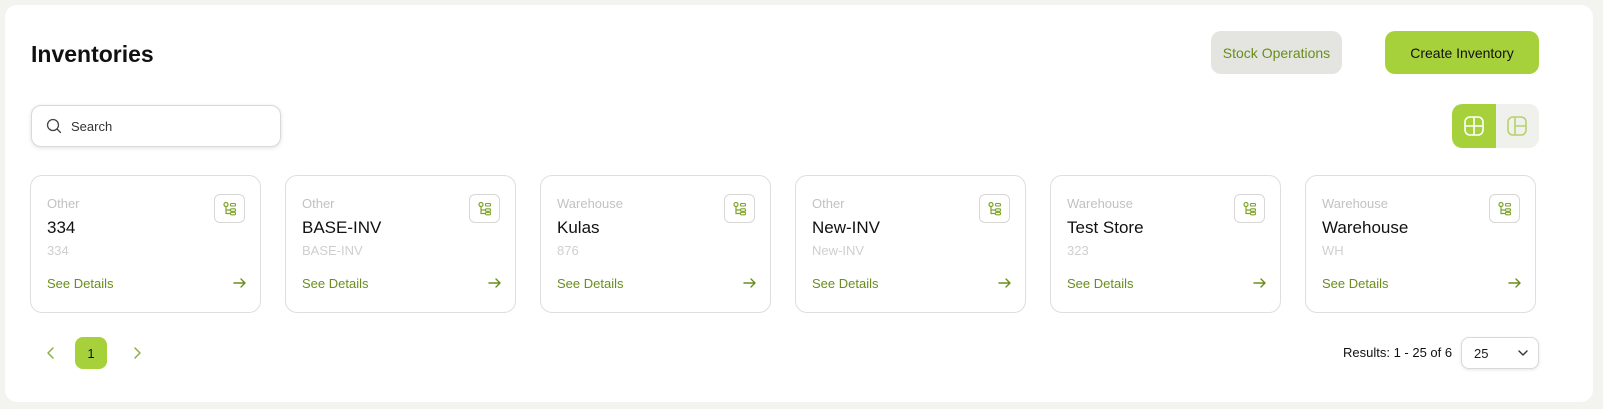 This screenshot has height=409, width=1603. What do you see at coordinates (400, 244) in the screenshot?
I see `inventory-card: Other BASE-INV BASE-INV See Details` at bounding box center [400, 244].